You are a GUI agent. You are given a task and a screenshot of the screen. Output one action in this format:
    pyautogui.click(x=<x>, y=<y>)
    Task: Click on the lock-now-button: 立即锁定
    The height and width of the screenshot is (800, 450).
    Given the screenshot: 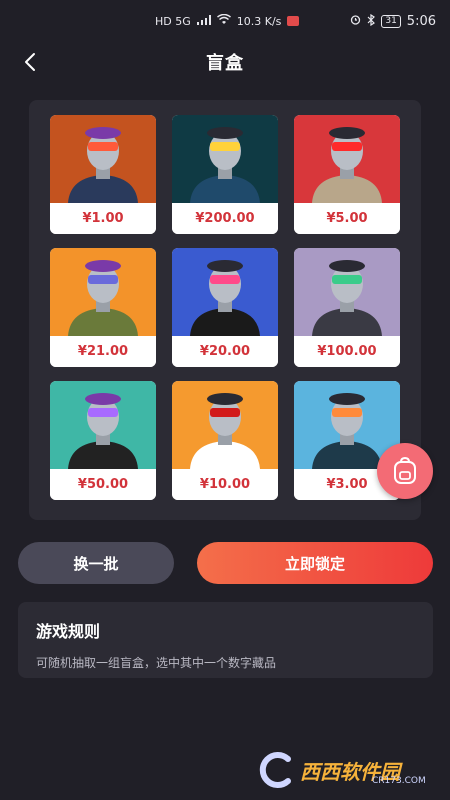 What is the action you would take?
    pyautogui.click(x=315, y=563)
    